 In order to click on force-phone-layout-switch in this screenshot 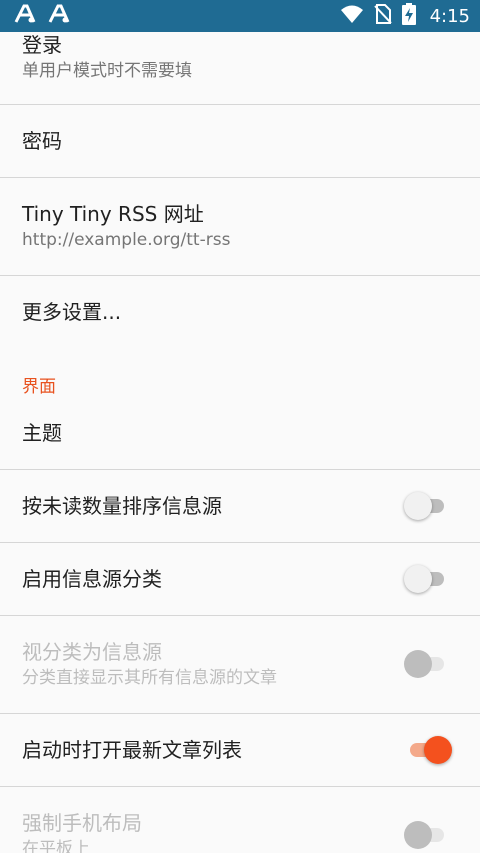, I will do `click(424, 835)`.